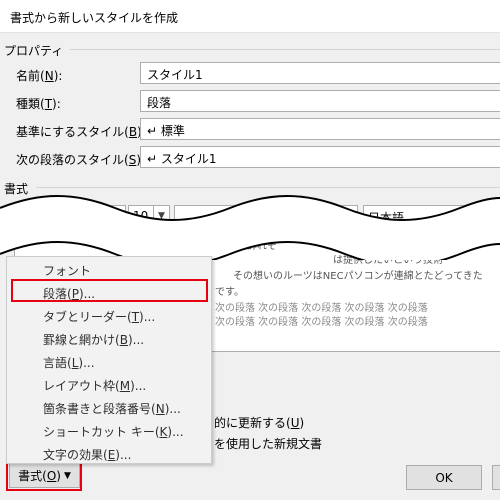 The image size is (500, 500). Describe the element at coordinates (358, 276) in the screenshot. I see `preview-text: その想いのルーツはNECパソコンが連綿とたどってきた` at that location.